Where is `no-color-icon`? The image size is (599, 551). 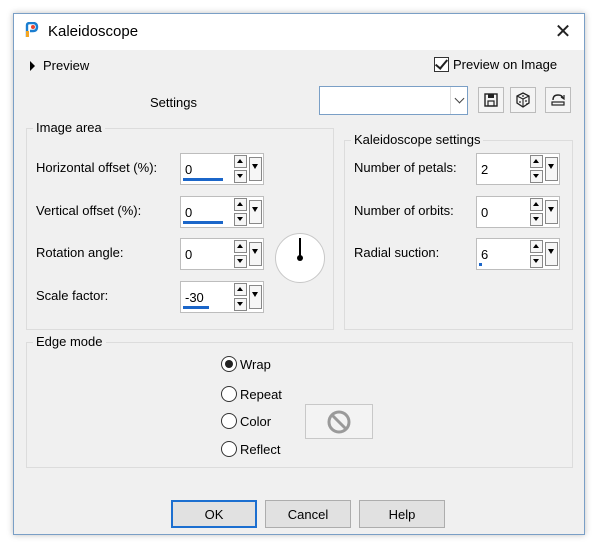
no-color-icon is located at coordinates (339, 421).